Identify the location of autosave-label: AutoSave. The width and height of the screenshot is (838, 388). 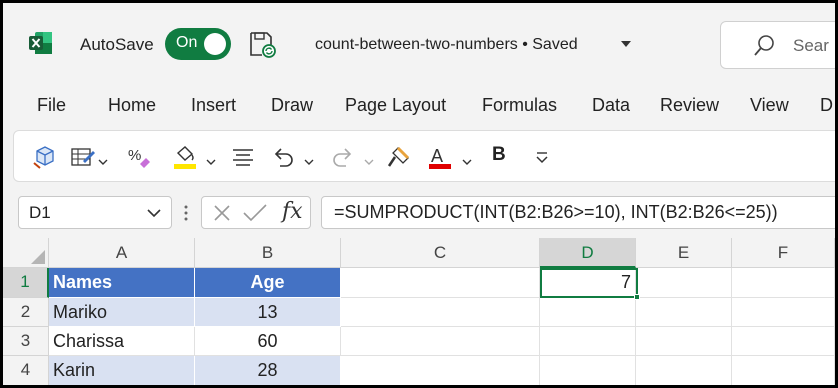
(117, 44).